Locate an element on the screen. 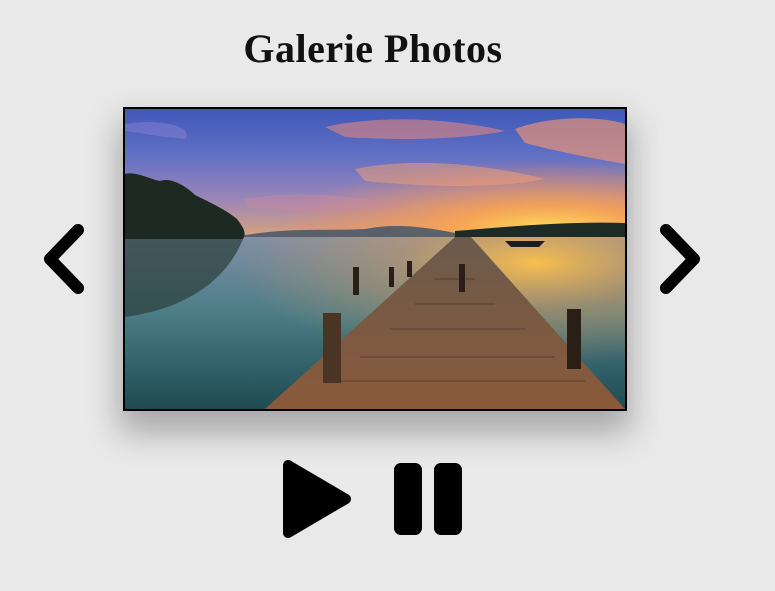 This screenshot has height=591, width=775. pause-button is located at coordinates (430, 499).